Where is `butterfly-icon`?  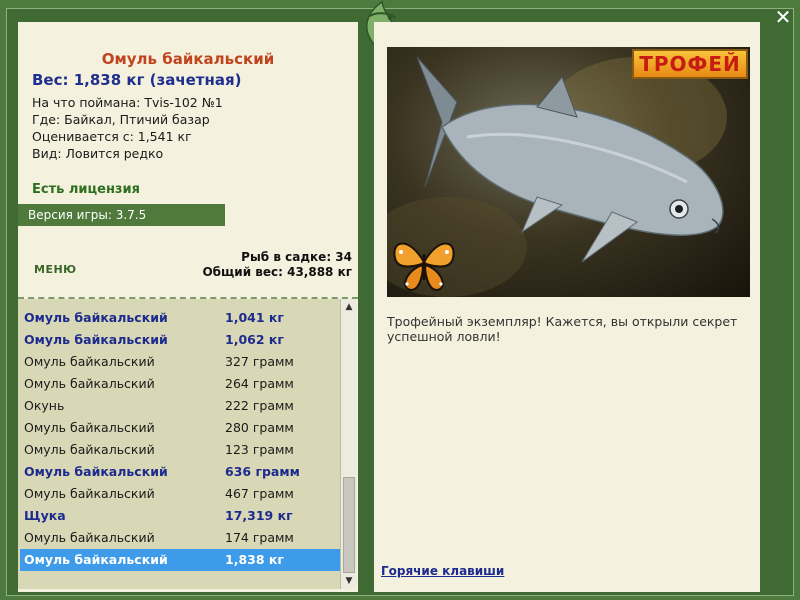 butterfly-icon is located at coordinates (424, 263).